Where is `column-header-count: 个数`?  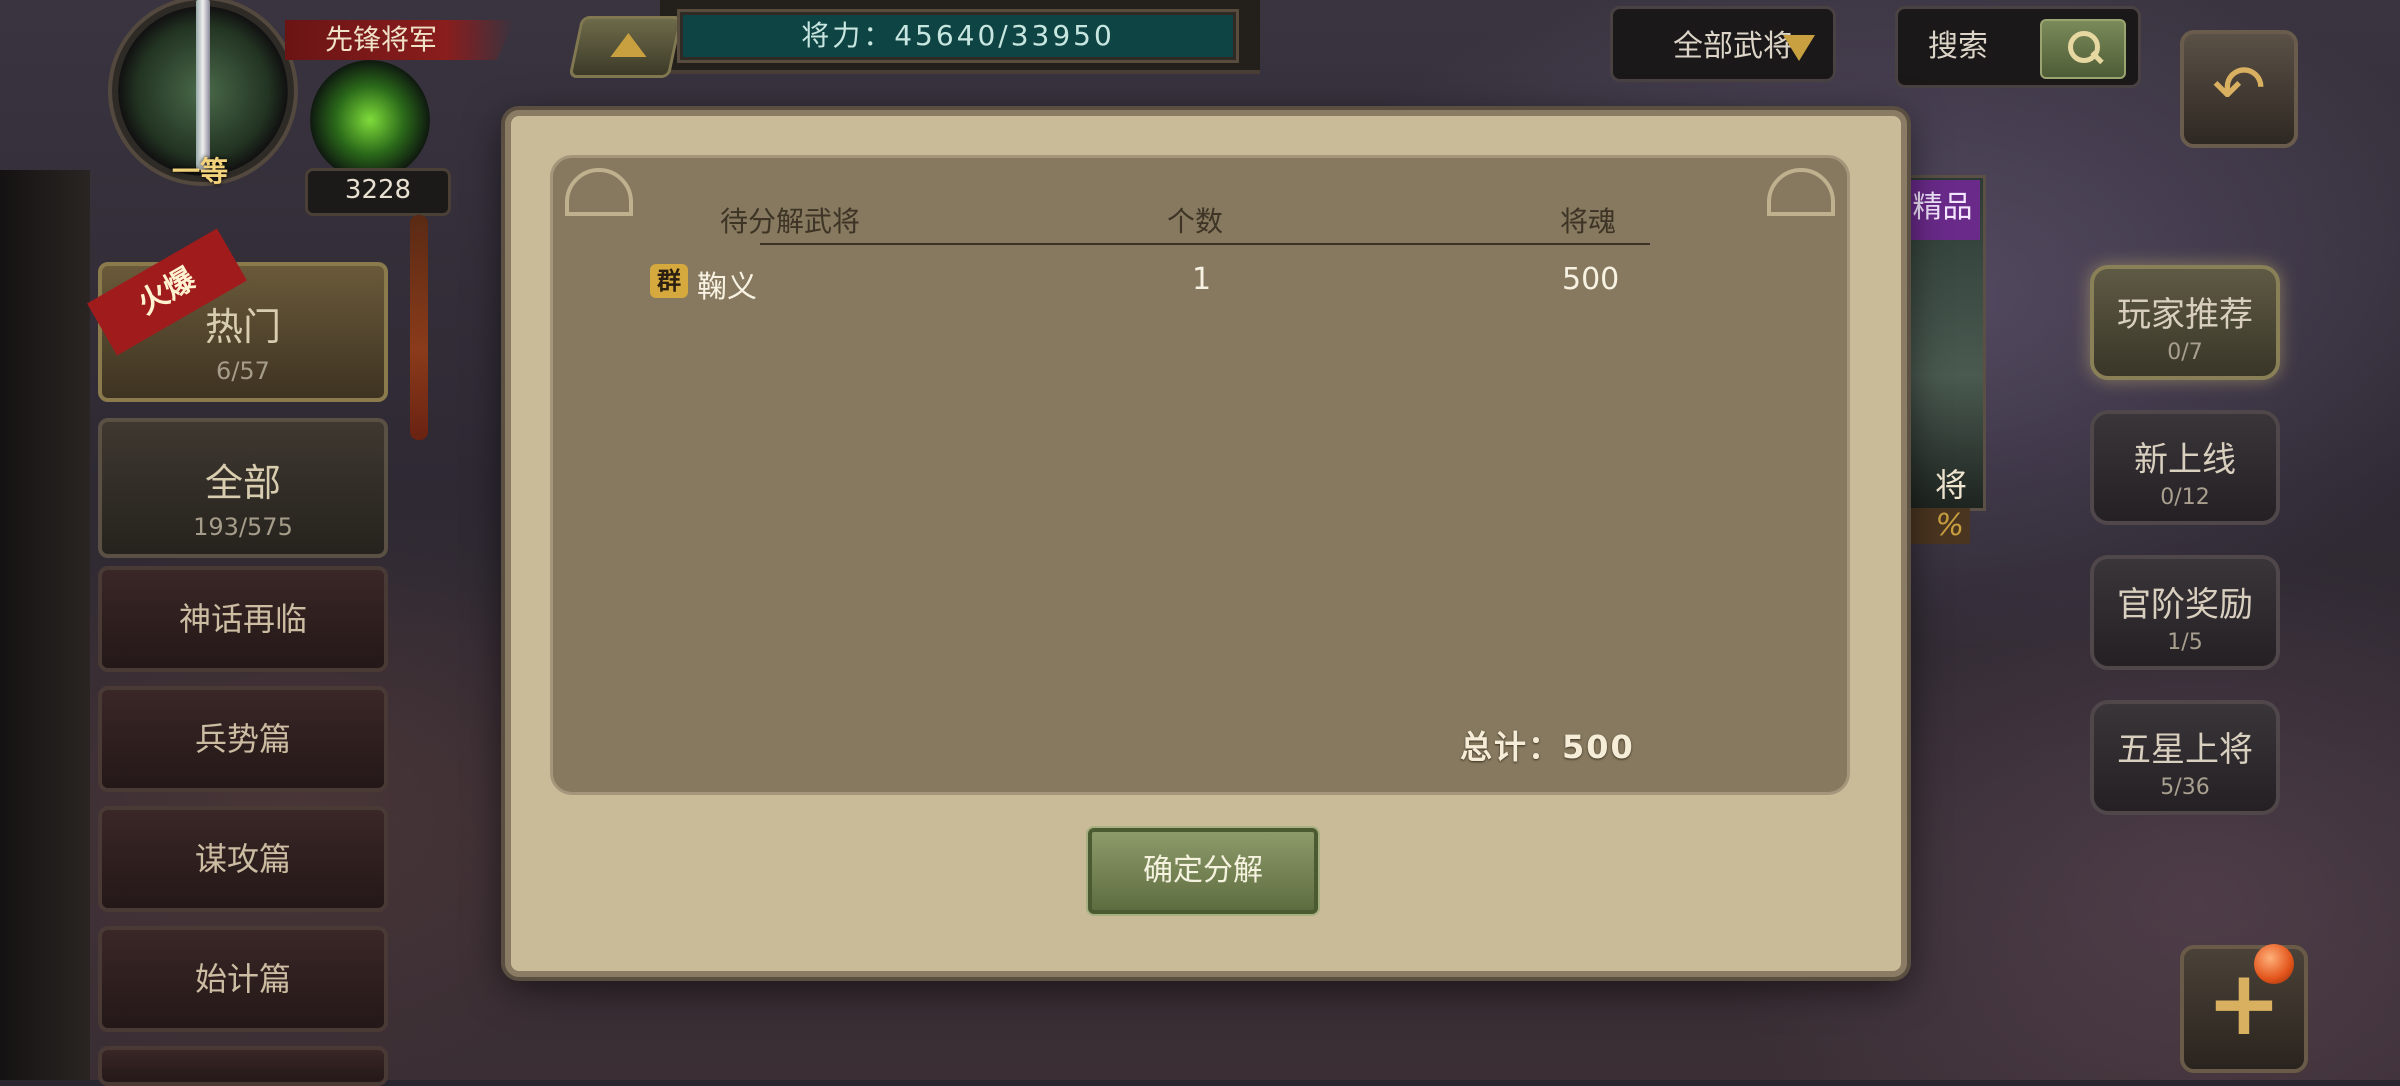
column-header-count: 个数 is located at coordinates (1195, 221).